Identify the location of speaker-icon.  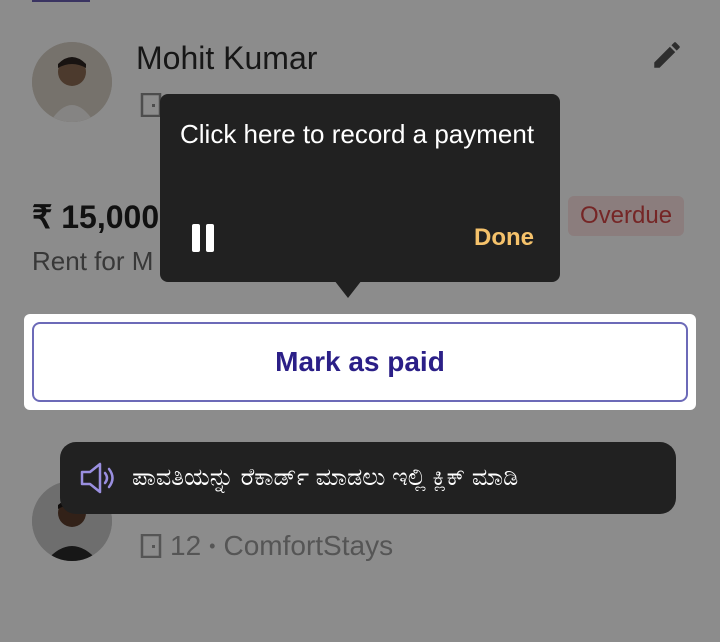
(97, 478).